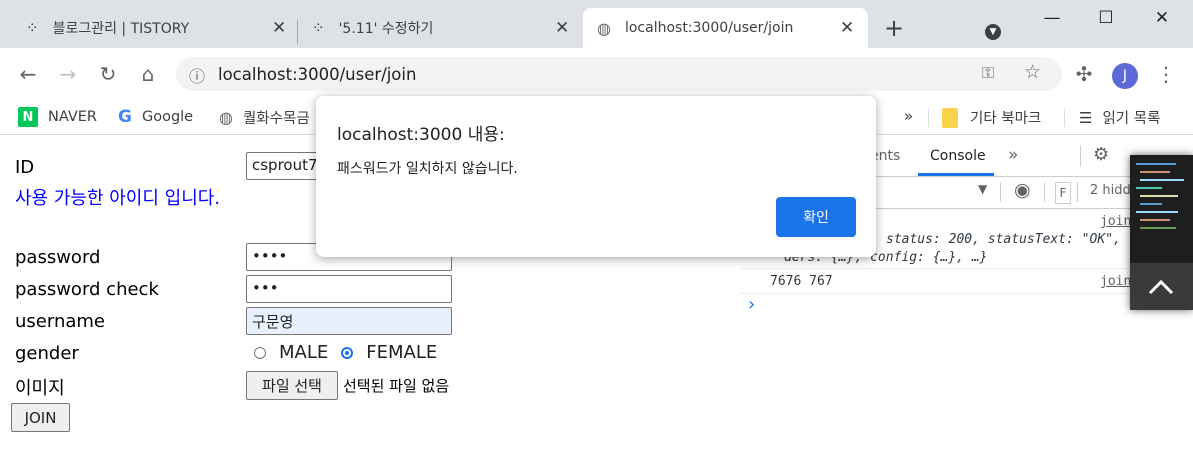  What do you see at coordinates (118, 198) in the screenshot?
I see `id-available-message: 사용 가능한 아이디 입니다.` at bounding box center [118, 198].